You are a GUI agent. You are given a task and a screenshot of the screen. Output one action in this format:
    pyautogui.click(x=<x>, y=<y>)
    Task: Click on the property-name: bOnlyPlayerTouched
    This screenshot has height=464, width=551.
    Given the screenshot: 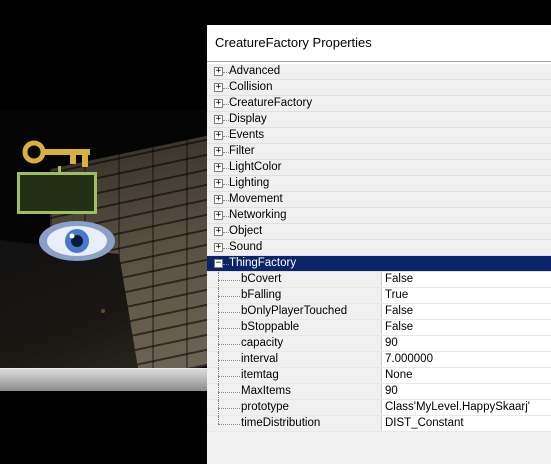 What is the action you would take?
    pyautogui.click(x=294, y=311)
    